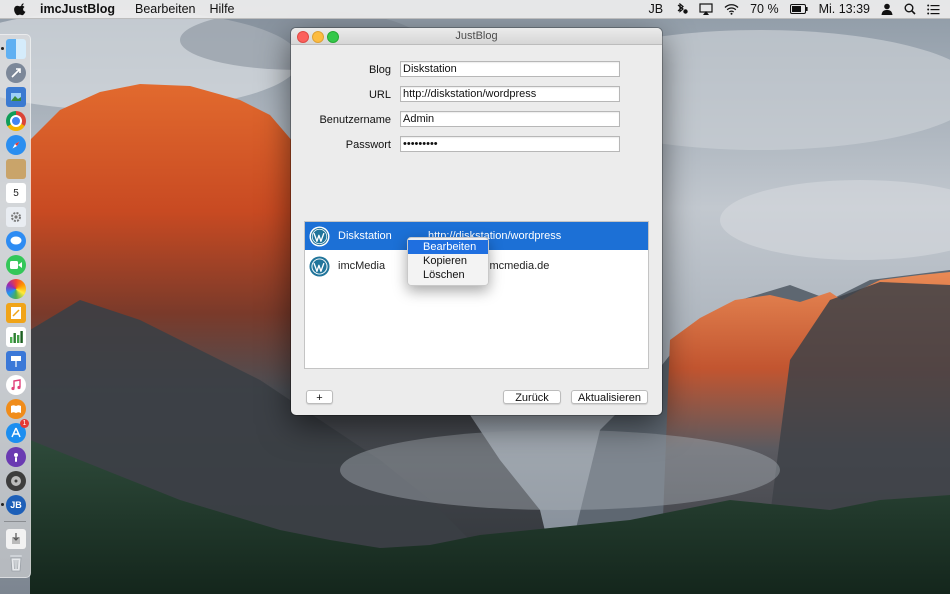 Image resolution: width=950 pixels, height=594 pixels. I want to click on dock-separator, so click(15, 521).